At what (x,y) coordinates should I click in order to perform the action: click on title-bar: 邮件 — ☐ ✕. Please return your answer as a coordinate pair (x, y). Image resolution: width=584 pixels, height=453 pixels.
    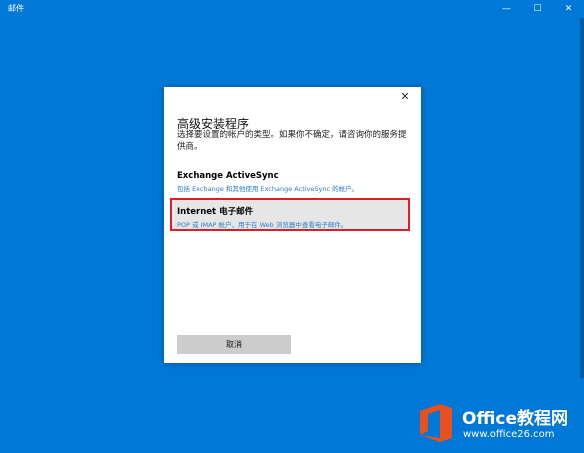
    Looking at the image, I should click on (292, 9).